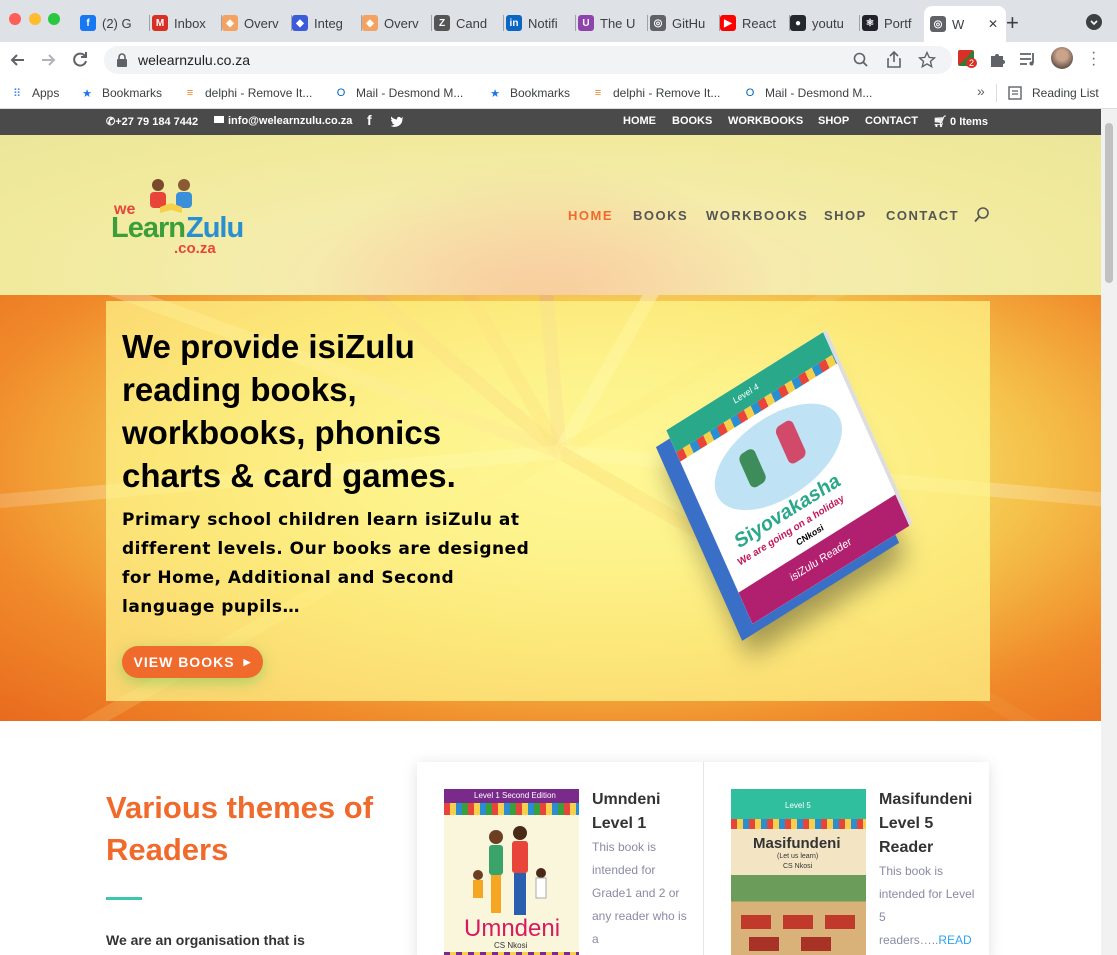 This screenshot has height=955, width=1117. Describe the element at coordinates (954, 940) in the screenshot. I see `read-more-link: READ` at that location.